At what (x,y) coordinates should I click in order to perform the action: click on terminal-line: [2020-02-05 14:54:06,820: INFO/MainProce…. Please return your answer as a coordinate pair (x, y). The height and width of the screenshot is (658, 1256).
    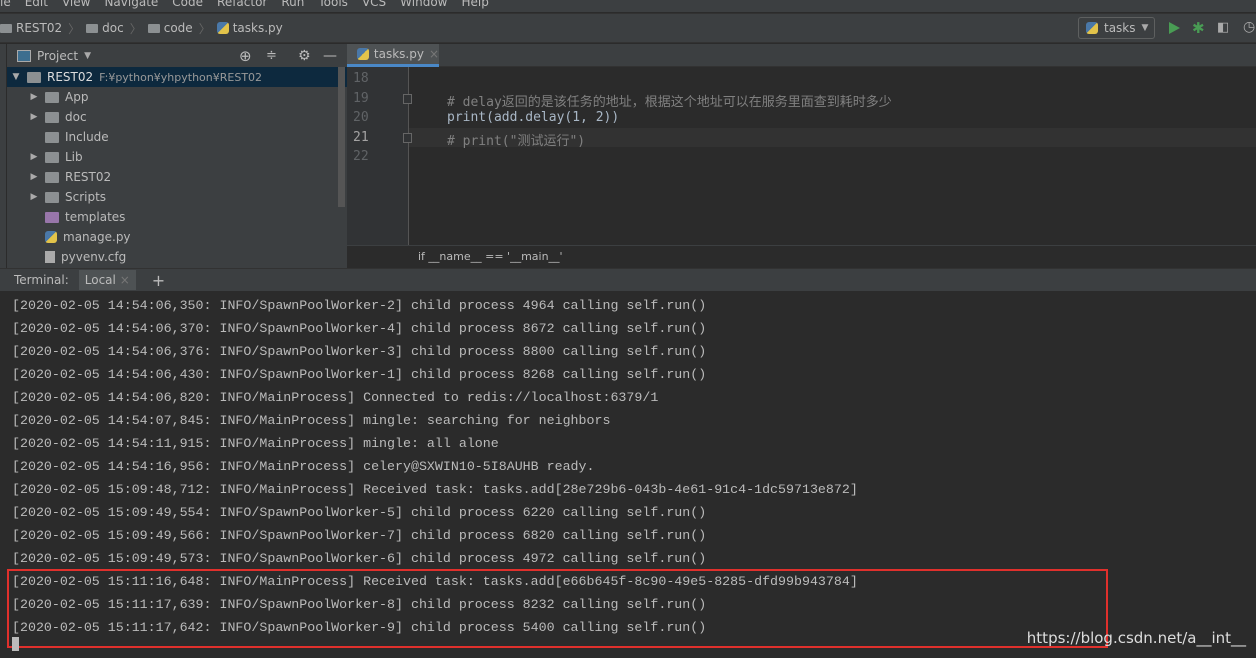
    Looking at the image, I should click on (335, 397).